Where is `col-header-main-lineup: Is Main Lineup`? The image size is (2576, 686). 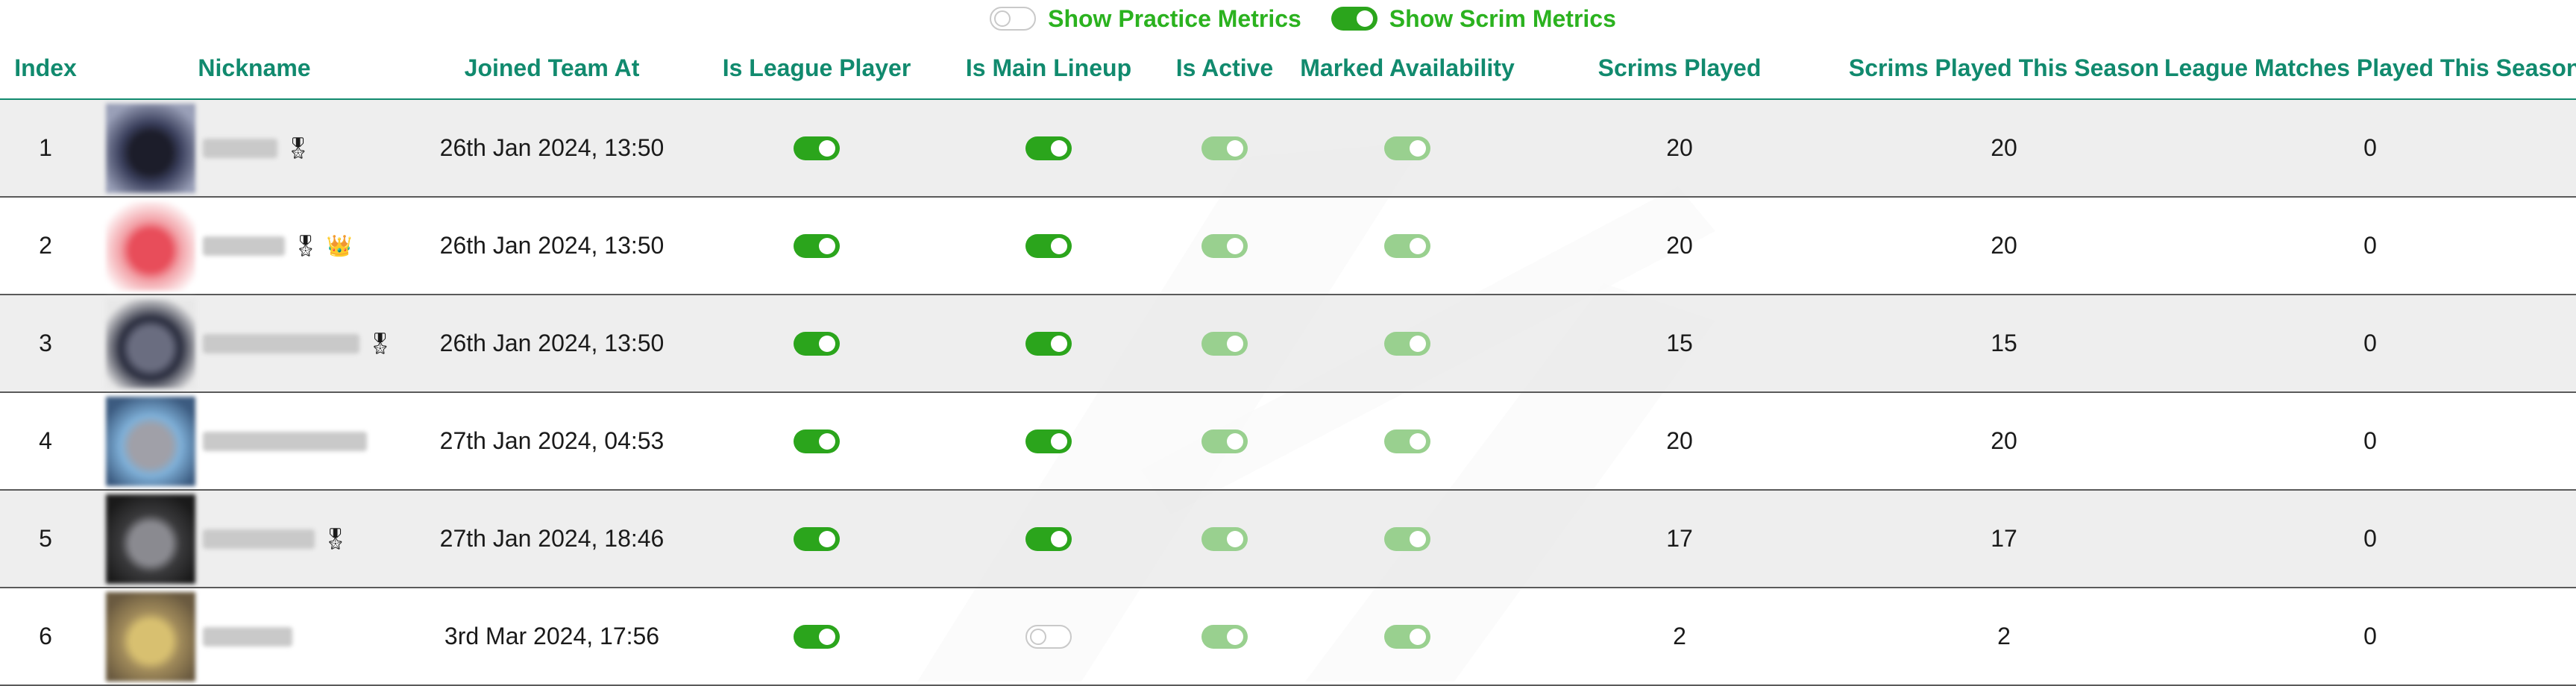 col-header-main-lineup: Is Main Lineup is located at coordinates (1048, 68).